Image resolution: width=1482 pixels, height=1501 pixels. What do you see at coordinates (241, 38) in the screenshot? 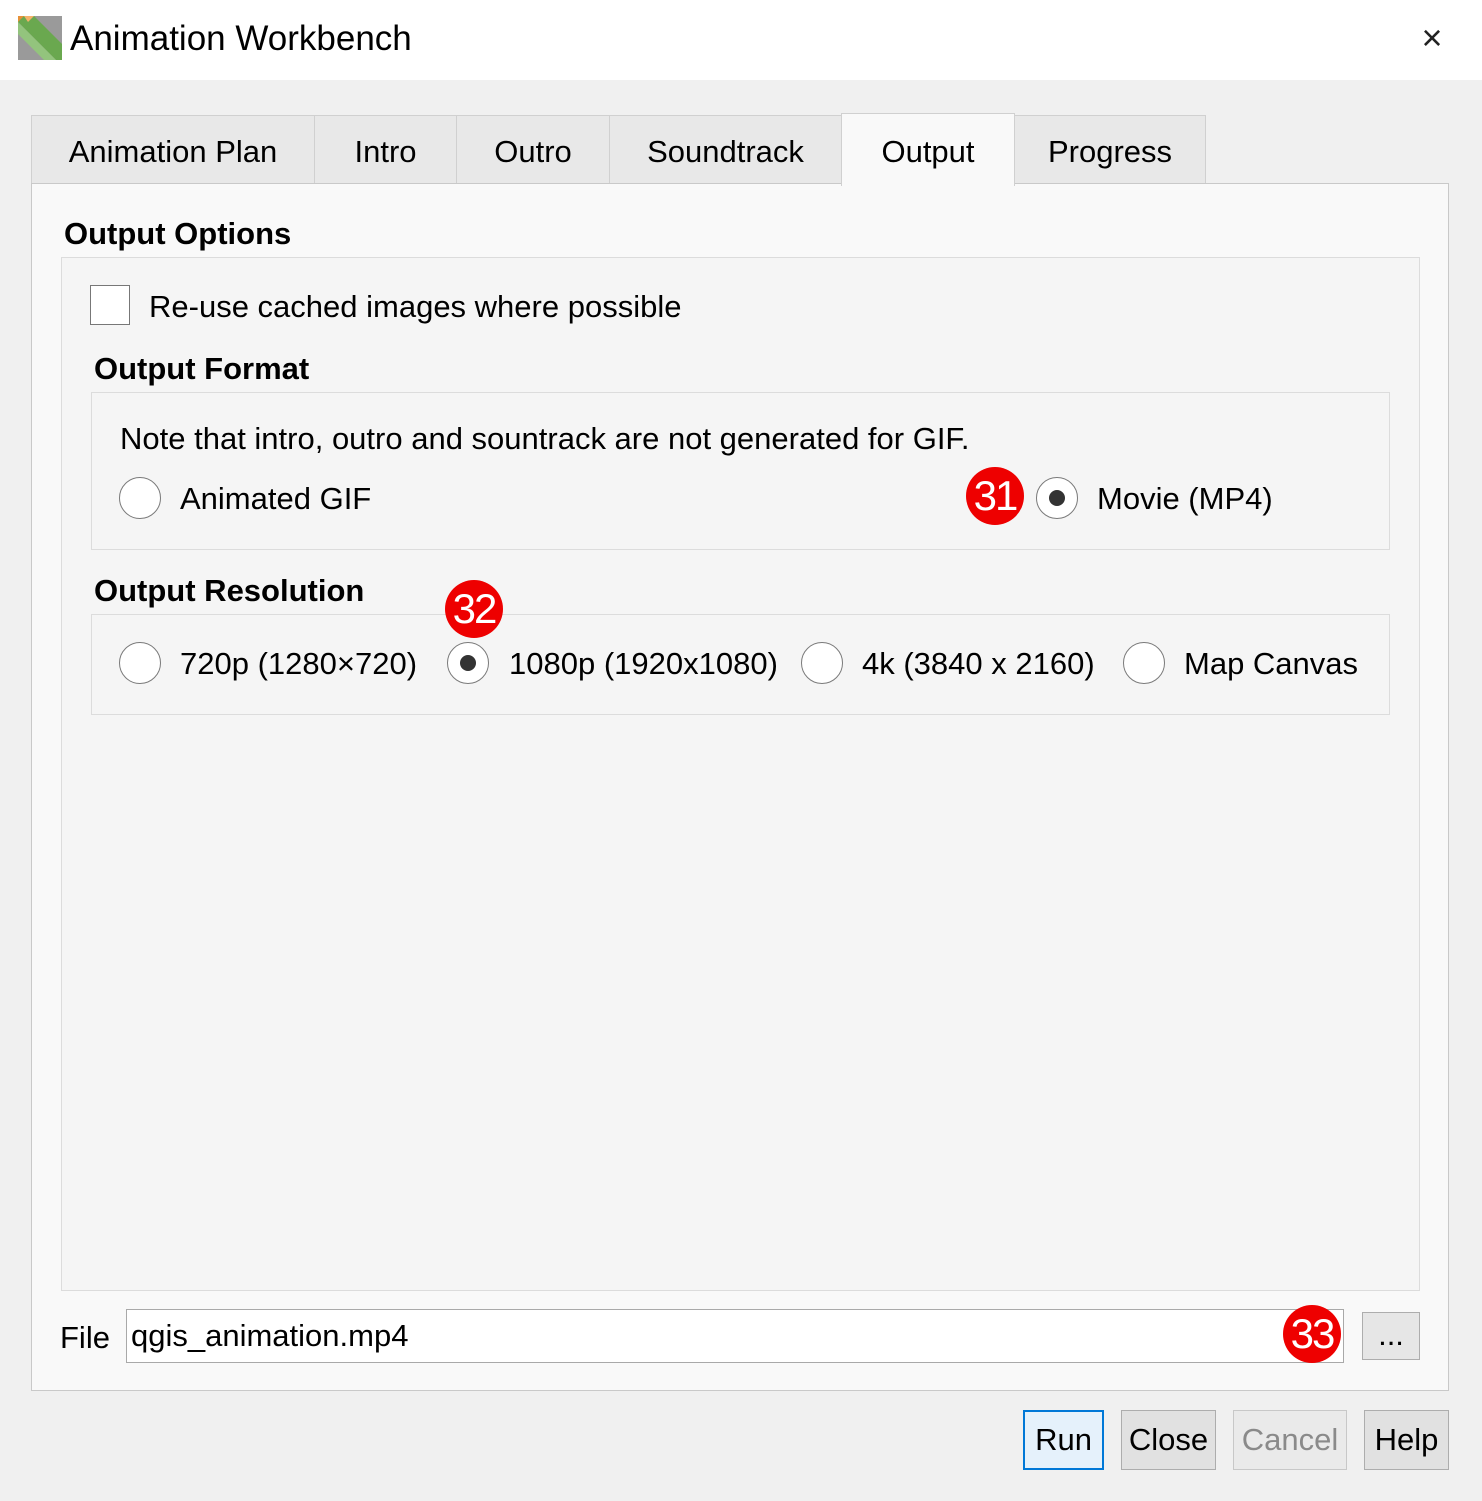
I see `window-title: Animation Workbench` at bounding box center [241, 38].